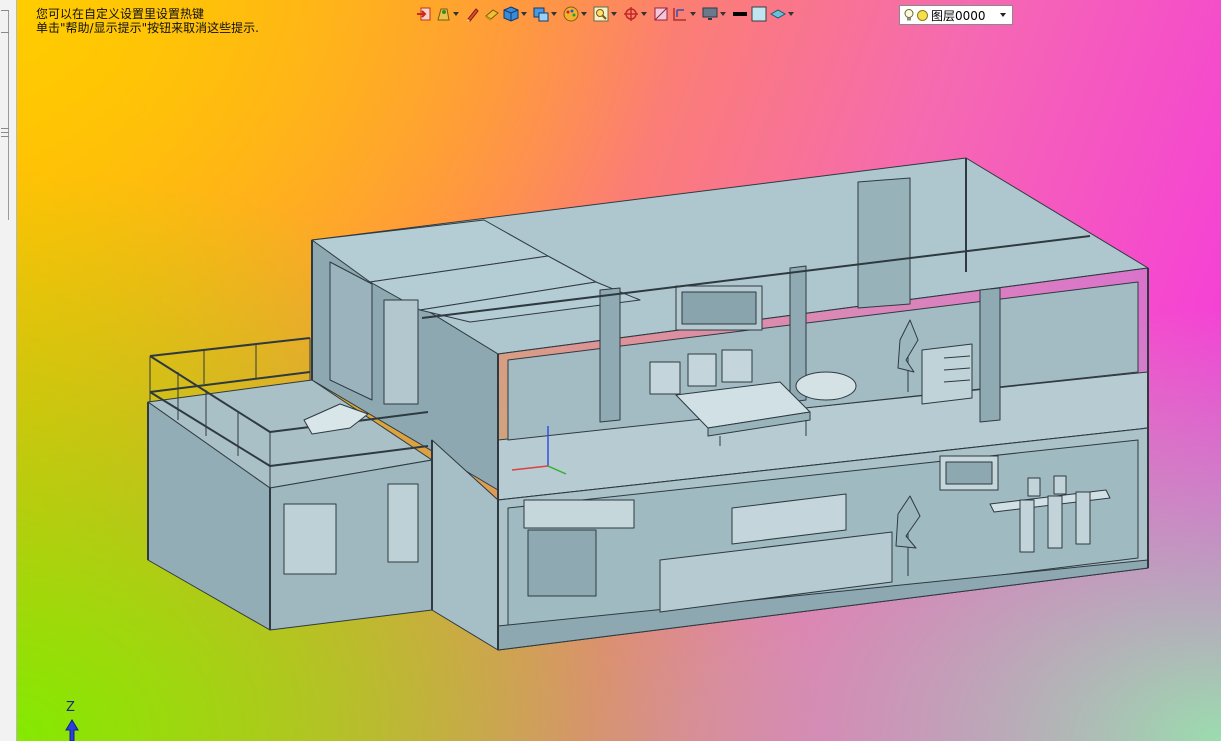  What do you see at coordinates (70, 707) in the screenshot?
I see `axis-z-label: Z` at bounding box center [70, 707].